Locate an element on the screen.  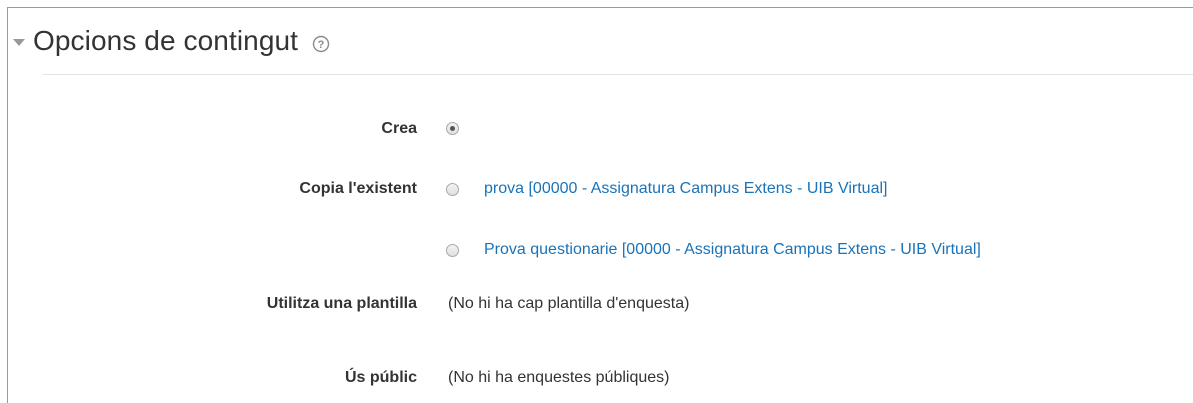
crea-label: Crea is located at coordinates (399, 128).